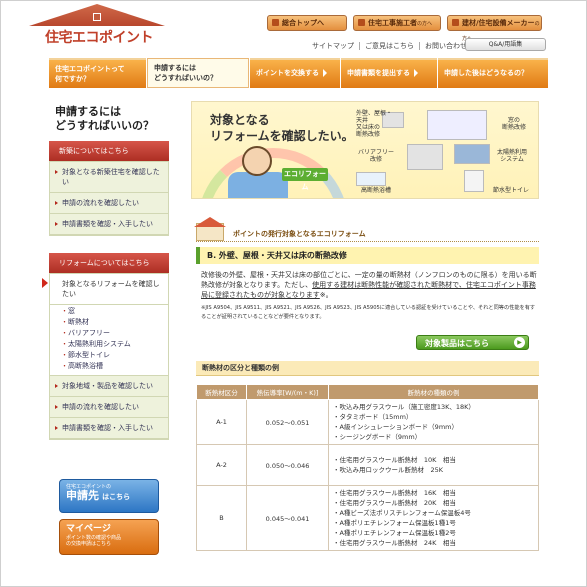 The height and width of the screenshot is (587, 587). I want to click on example-item: ・A種ポリエチレンフォーム保温板1種1号, so click(394, 523).